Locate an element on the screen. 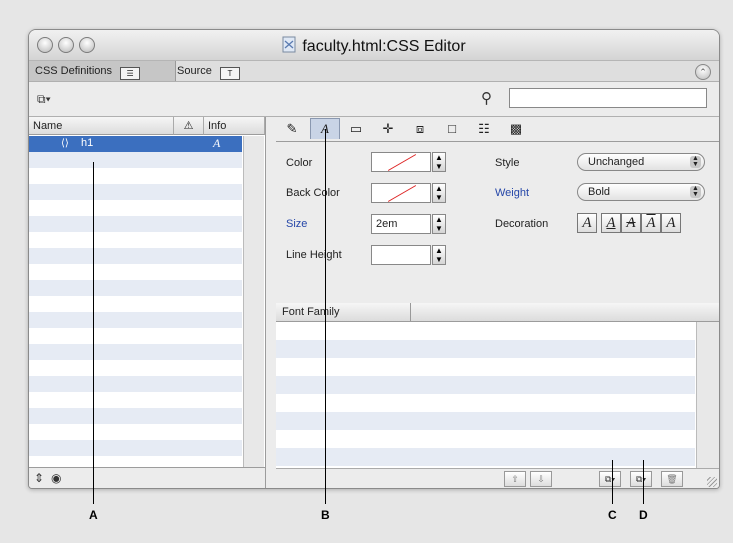 The height and width of the screenshot is (543, 733). tab-list: ☷ is located at coordinates (484, 129).